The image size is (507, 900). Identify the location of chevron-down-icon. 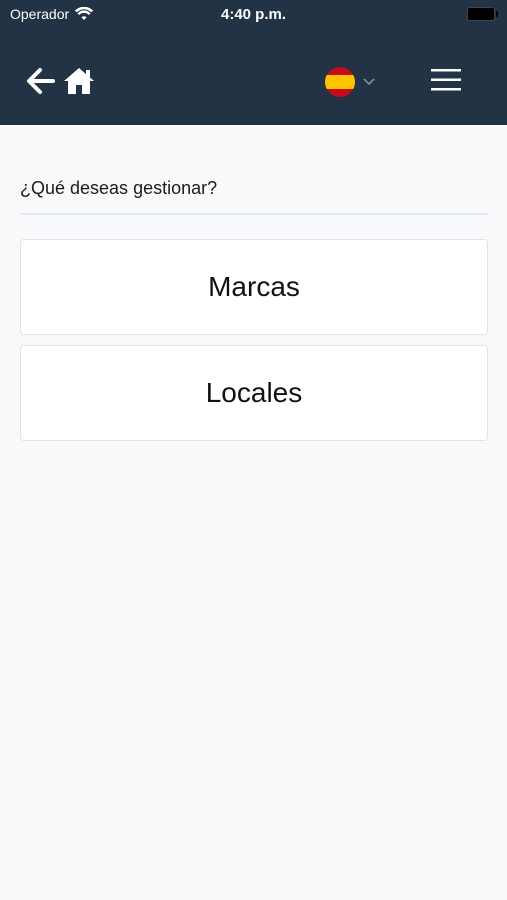
(369, 82).